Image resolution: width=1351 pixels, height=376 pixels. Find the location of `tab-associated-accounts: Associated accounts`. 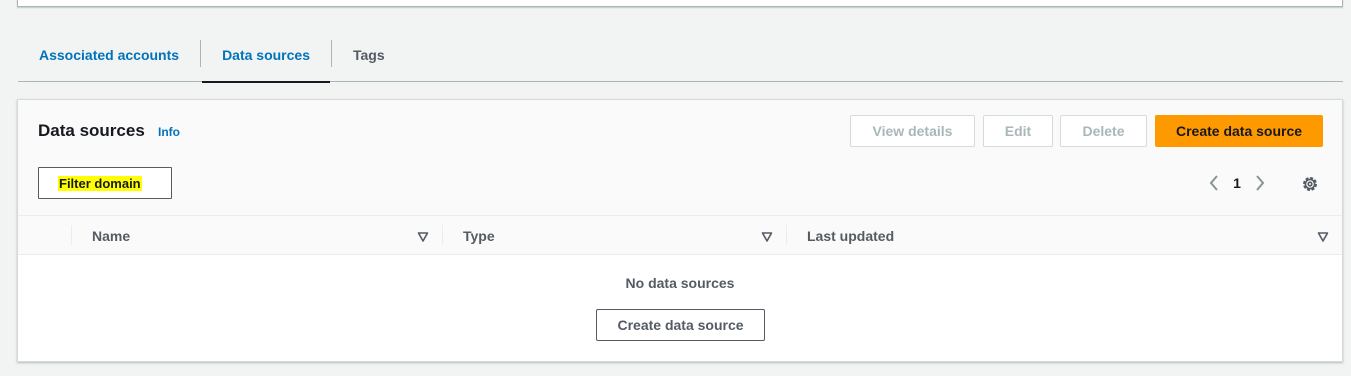

tab-associated-accounts: Associated accounts is located at coordinates (109, 55).